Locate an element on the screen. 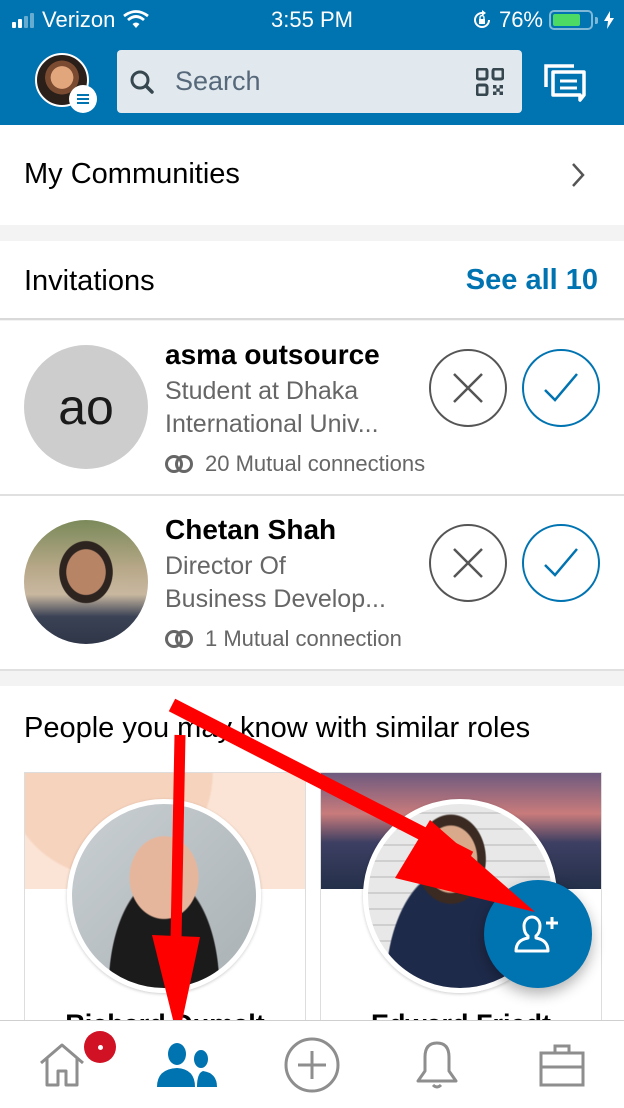 This screenshot has width=624, height=1108. tab-notifications is located at coordinates (437, 1064).